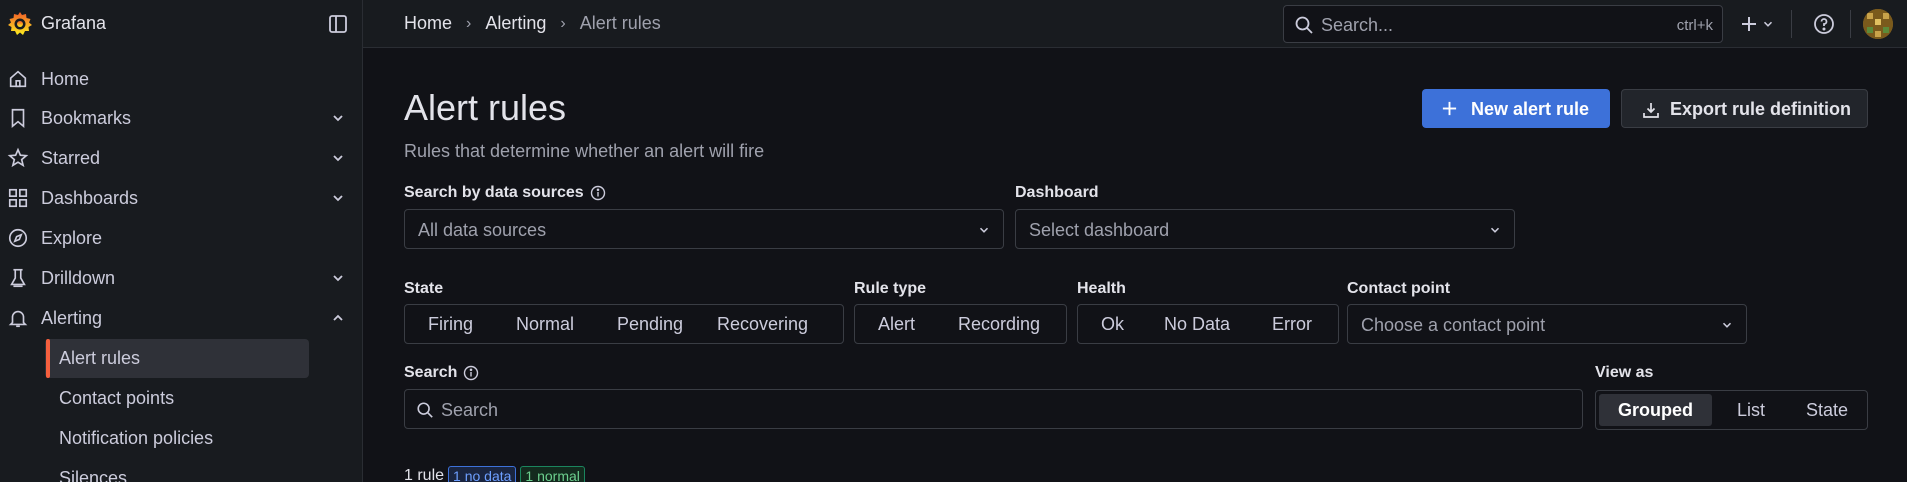  I want to click on rules-summary: 1 rule 1 no data 1 normal, so click(494, 474).